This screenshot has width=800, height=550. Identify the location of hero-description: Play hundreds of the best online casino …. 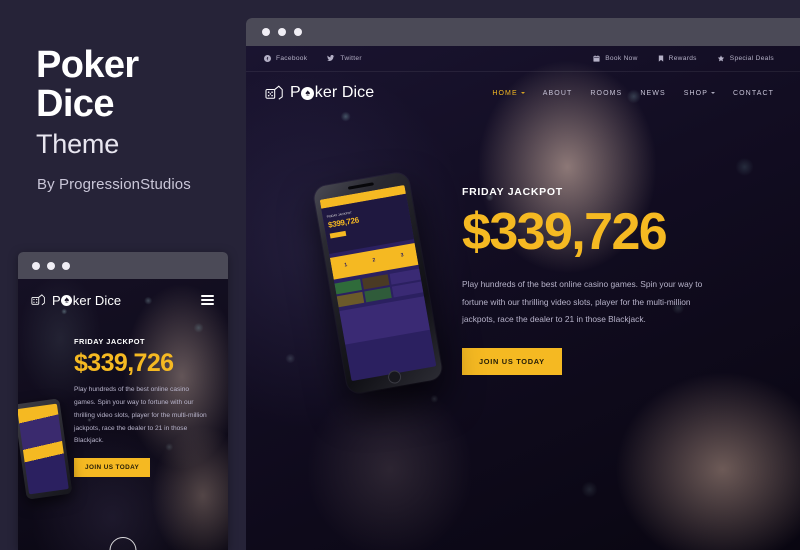
(582, 301).